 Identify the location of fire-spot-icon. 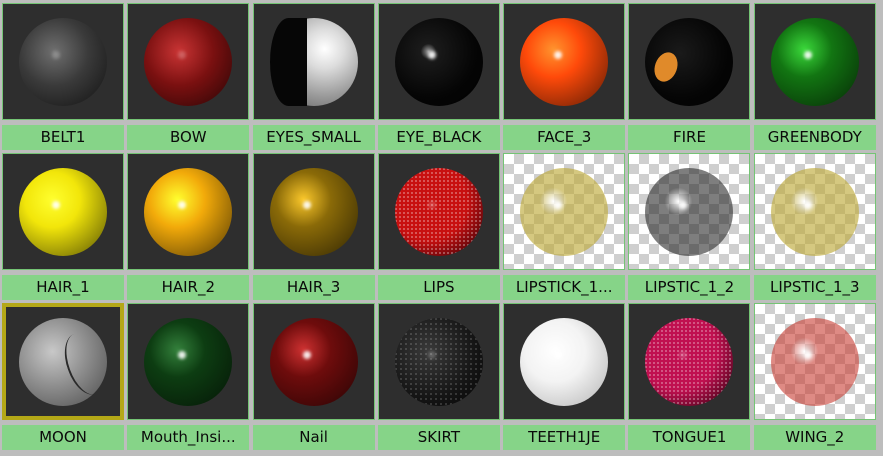
(666, 66).